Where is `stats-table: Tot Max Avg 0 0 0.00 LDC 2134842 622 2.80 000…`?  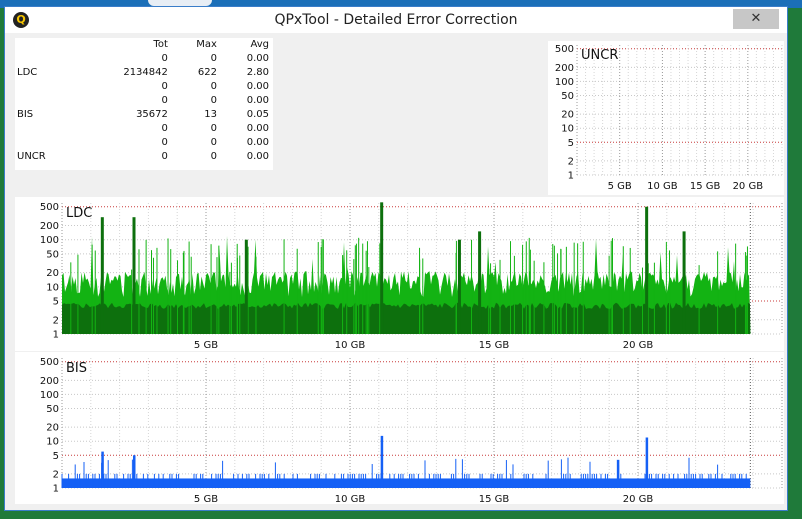 stats-table: Tot Max Avg 0 0 0.00 LDC 2134842 622 2.80 000… is located at coordinates (144, 104).